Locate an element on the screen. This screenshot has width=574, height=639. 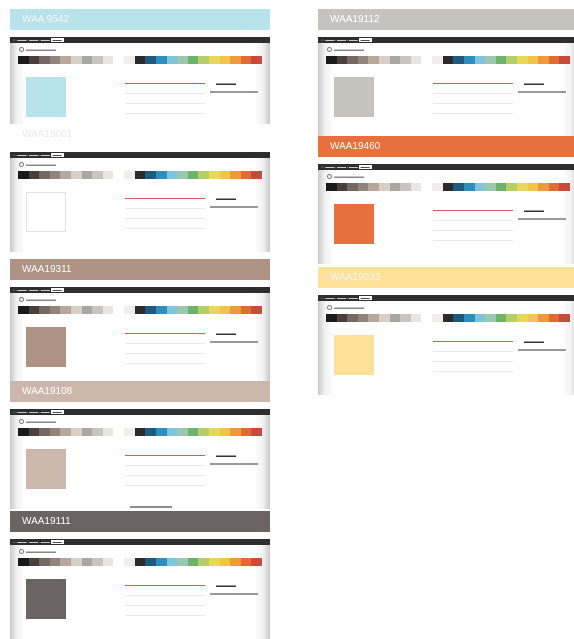
color-code-title: WAA19112 is located at coordinates (355, 19).